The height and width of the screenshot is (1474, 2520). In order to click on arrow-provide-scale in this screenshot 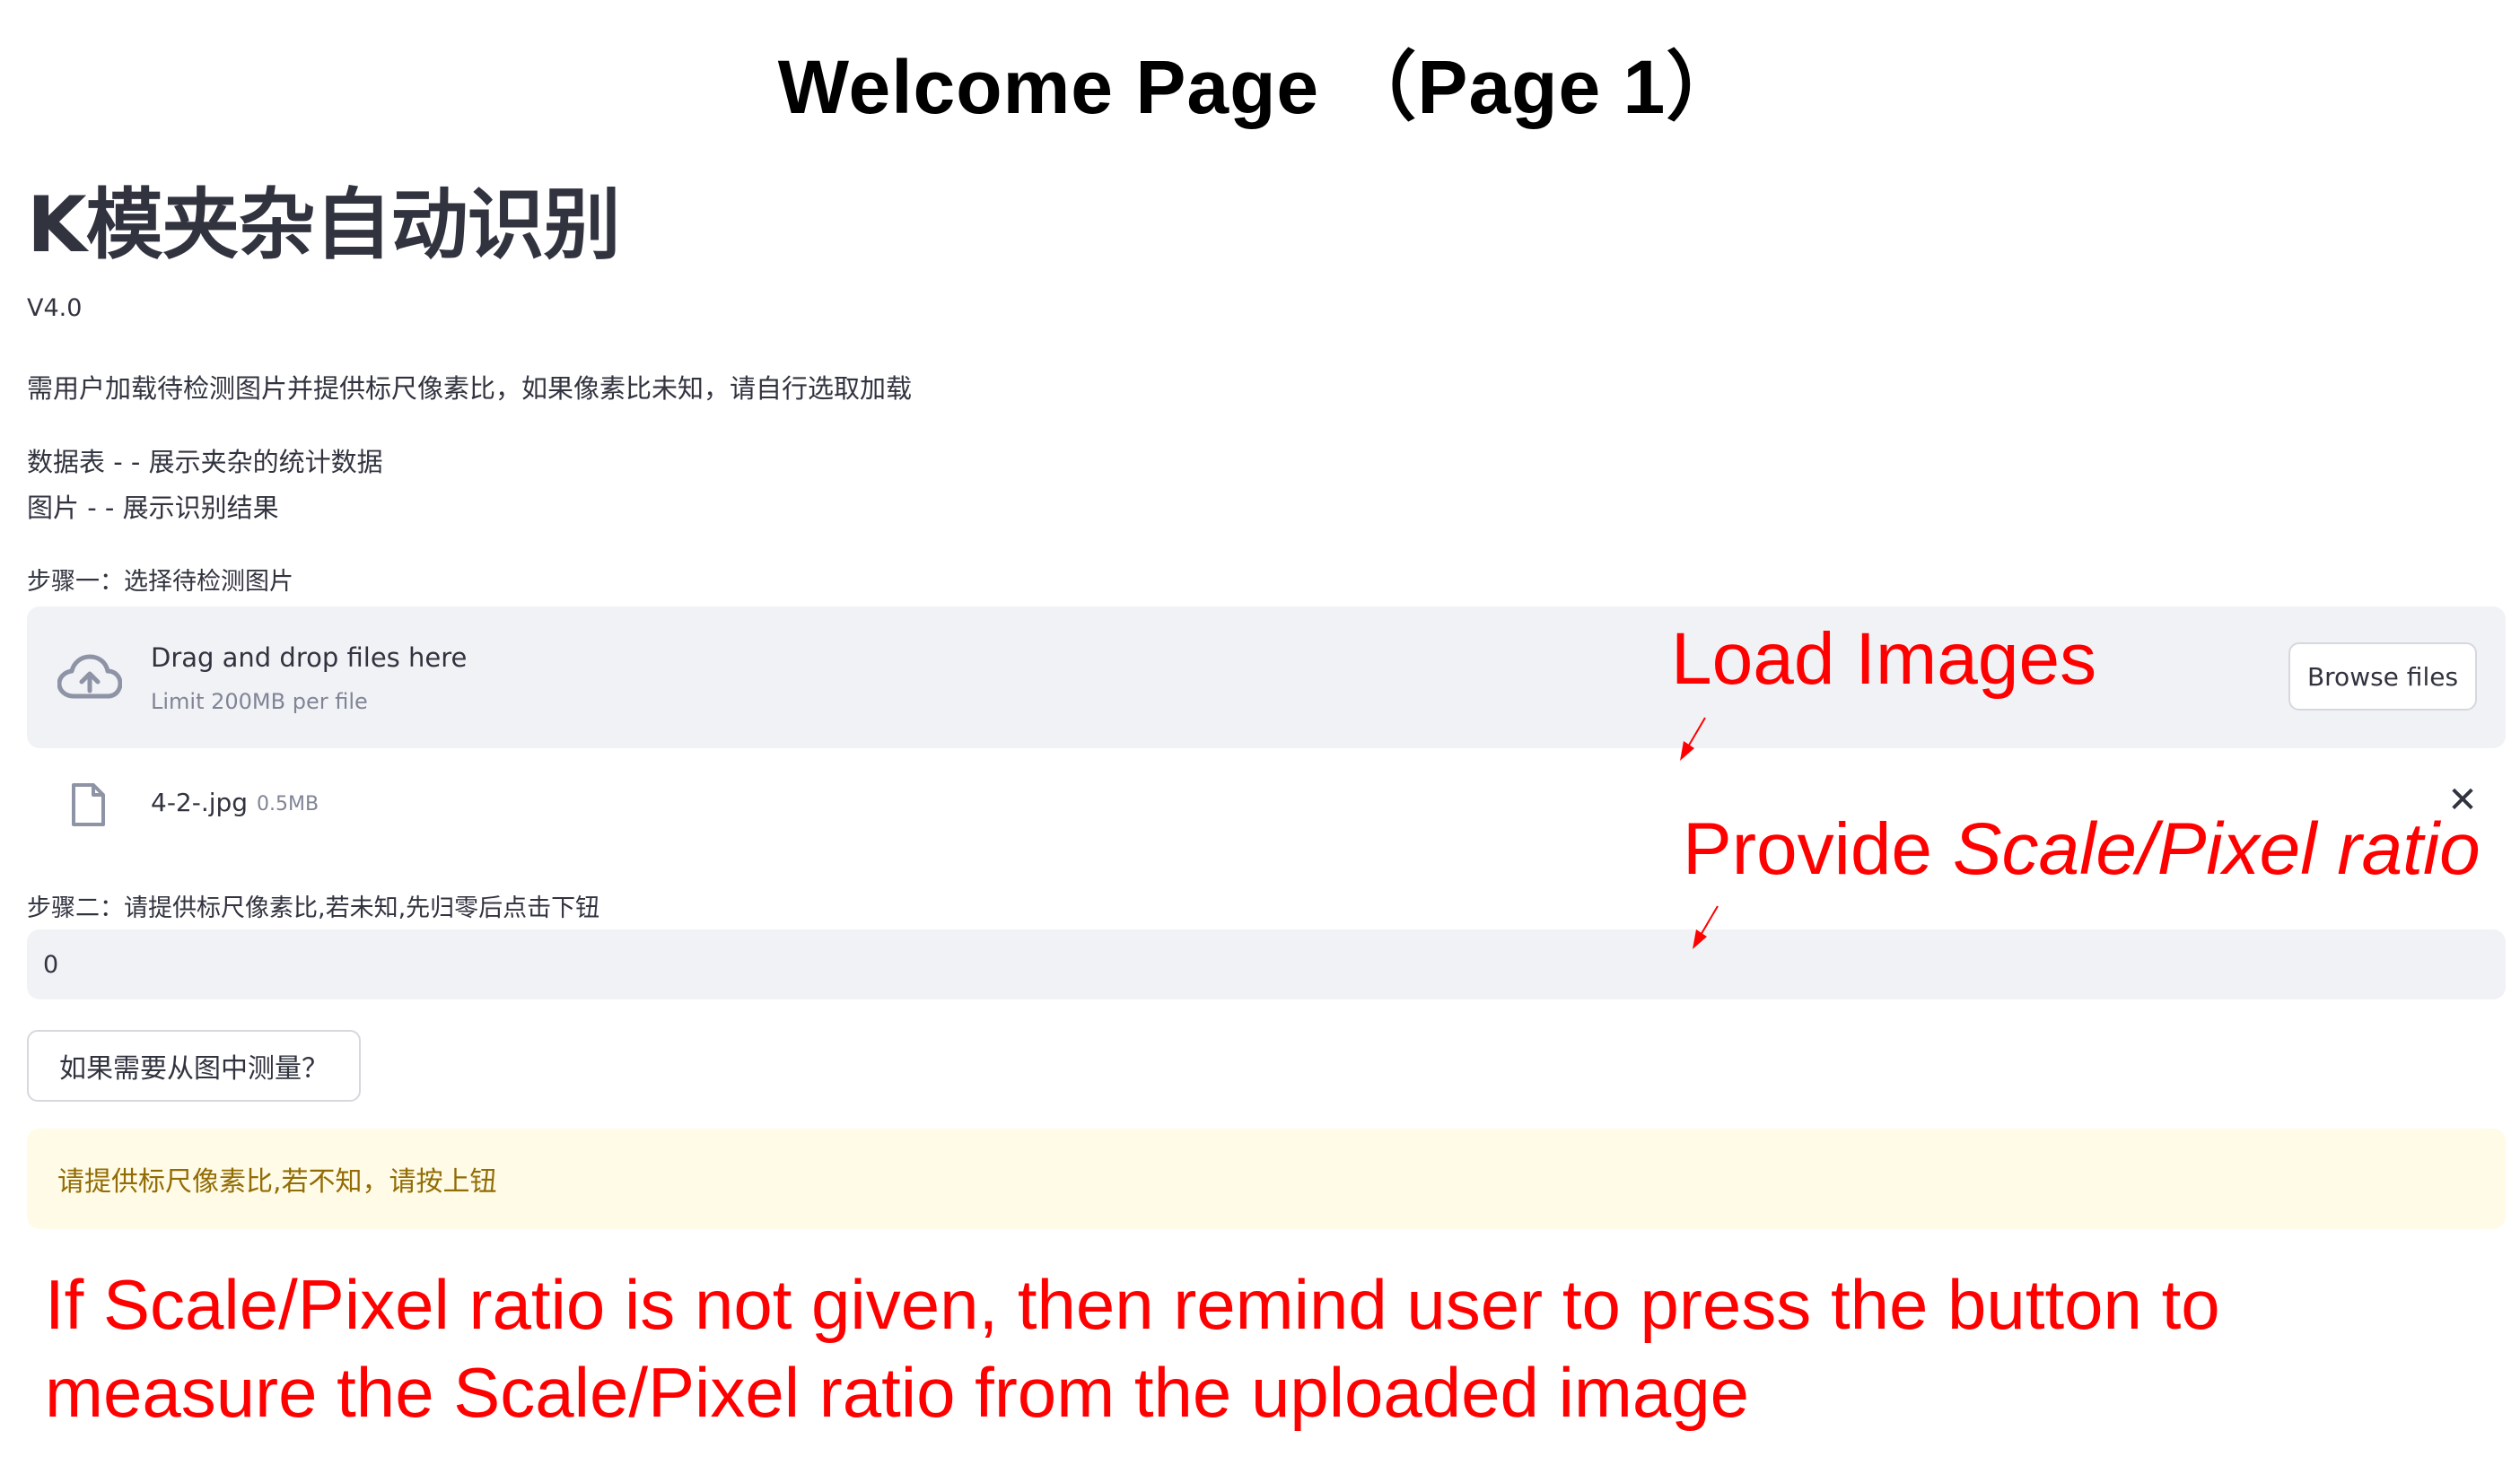, I will do `click(1706, 927)`.